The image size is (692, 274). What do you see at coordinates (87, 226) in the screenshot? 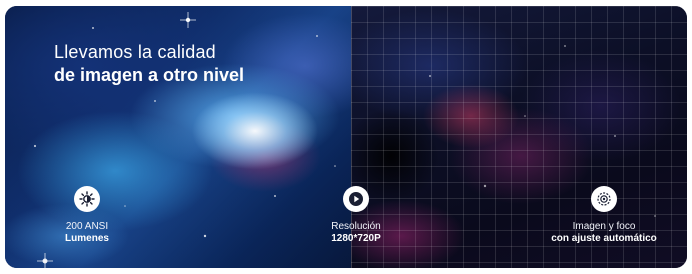
I see `feature-brightness-value: 200 ANSI` at bounding box center [87, 226].